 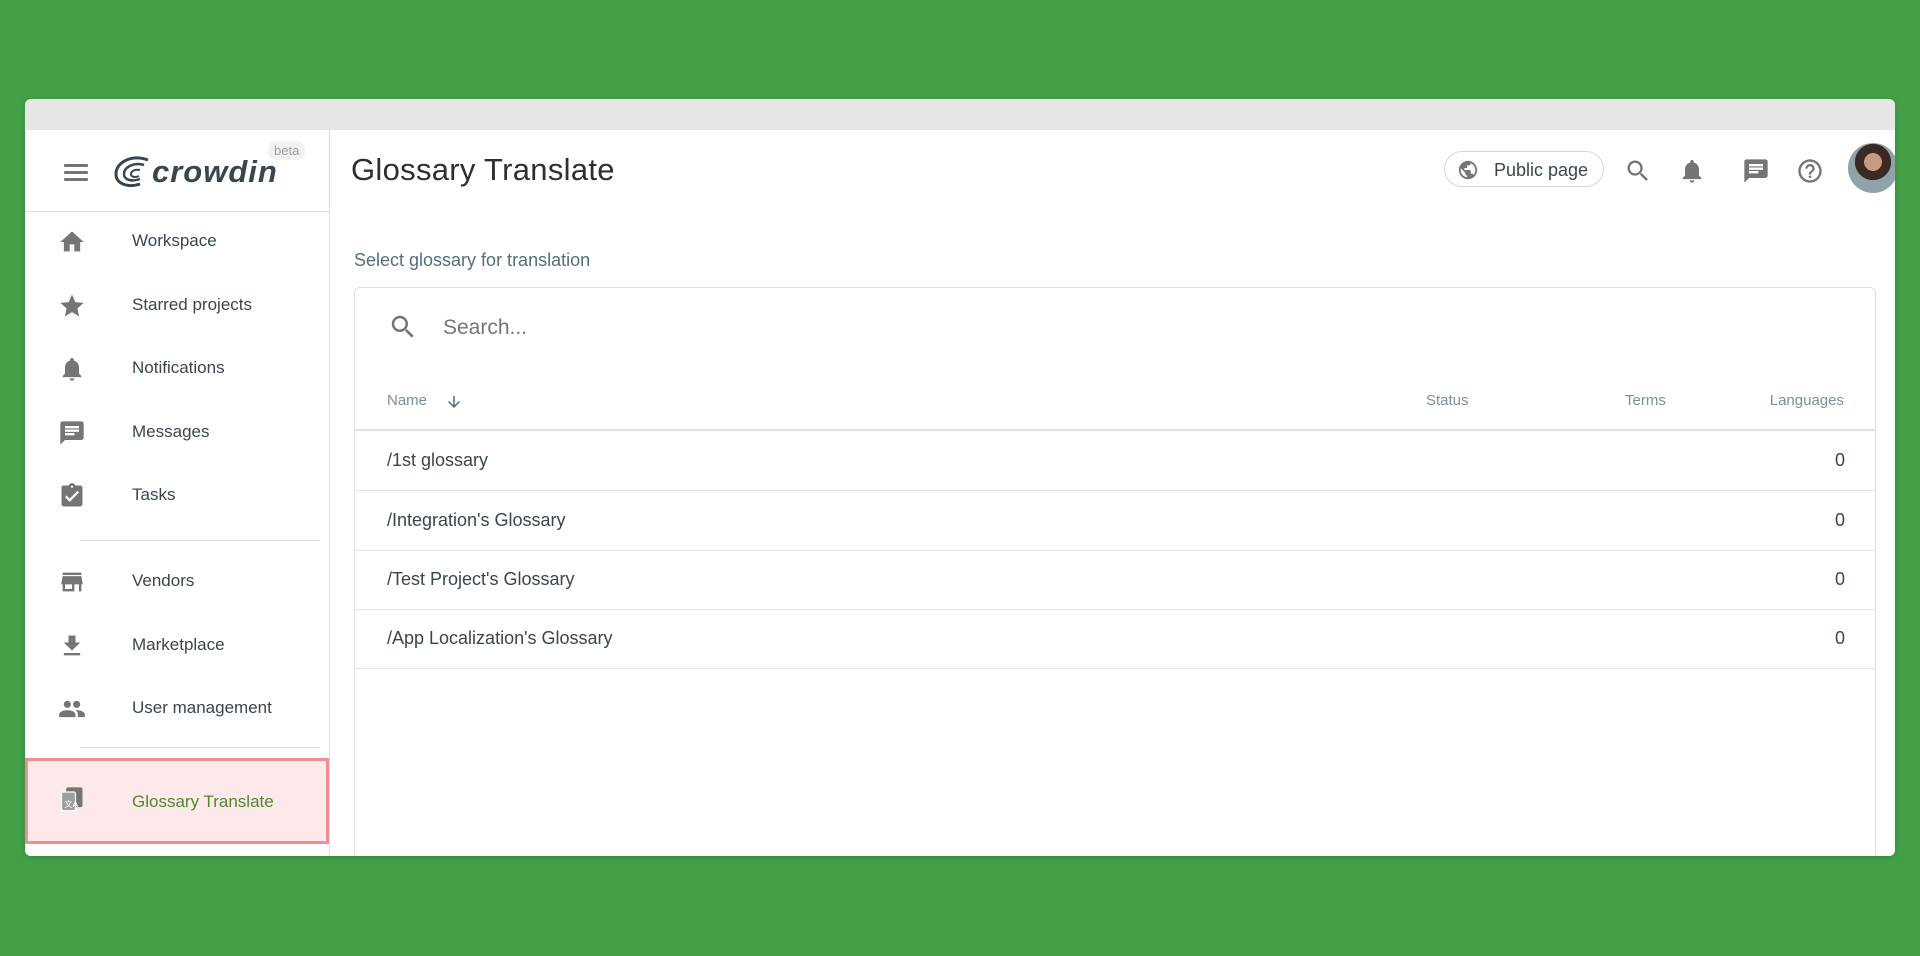 What do you see at coordinates (1115, 461) in the screenshot?
I see `table-row: /1st glossary 0` at bounding box center [1115, 461].